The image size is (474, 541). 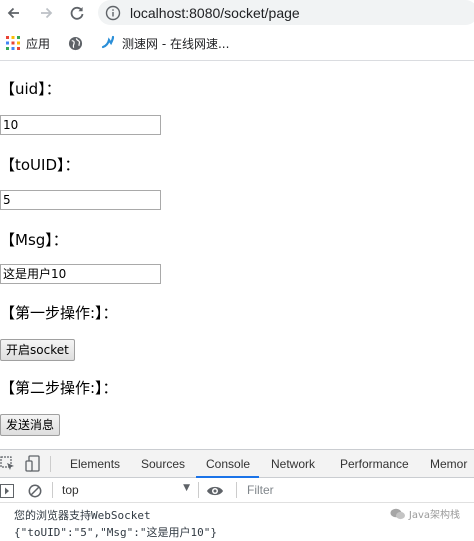 I want to click on tab-sources: Sources, so click(x=163, y=464).